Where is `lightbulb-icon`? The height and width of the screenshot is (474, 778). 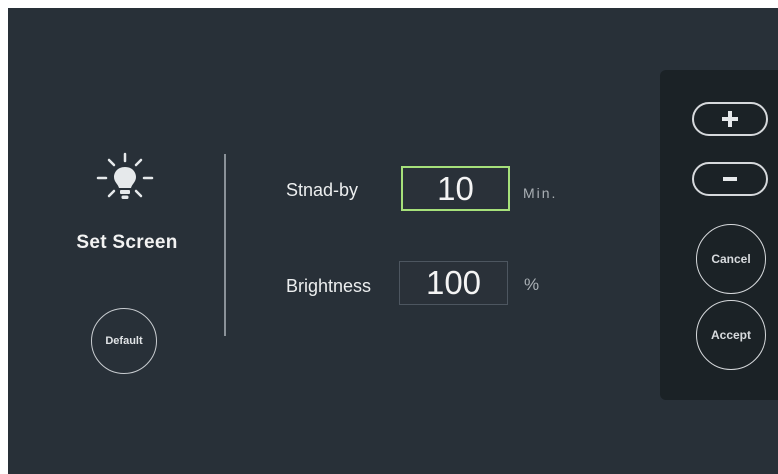 lightbulb-icon is located at coordinates (125, 175).